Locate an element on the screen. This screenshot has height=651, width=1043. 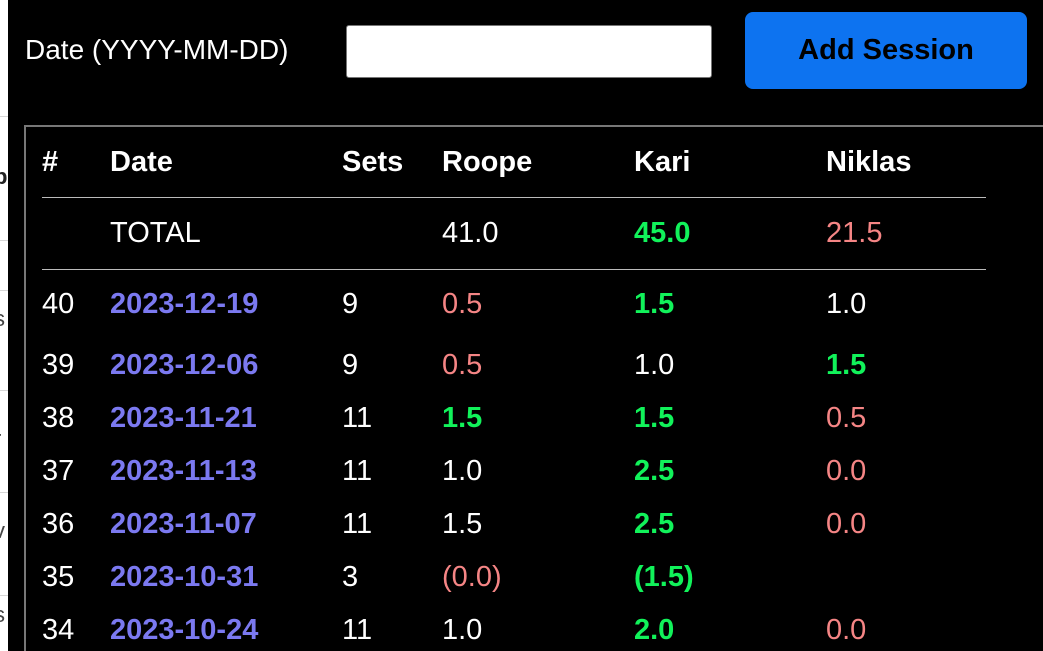
table-row: 35 2023-10-31 3 (0.0) (1.5) is located at coordinates (514, 577).